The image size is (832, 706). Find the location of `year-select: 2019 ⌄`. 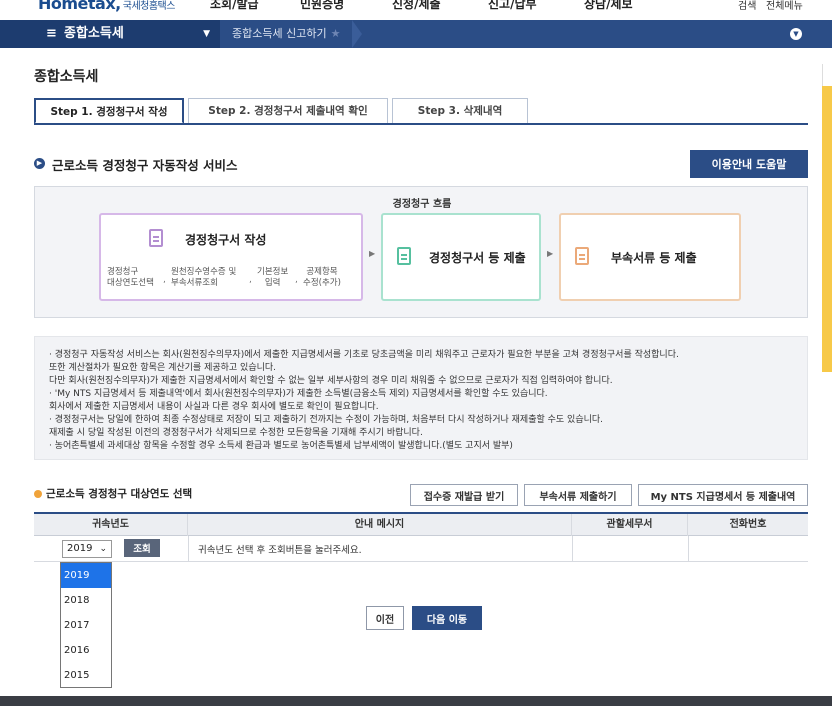

year-select: 2019 ⌄ is located at coordinates (87, 549).